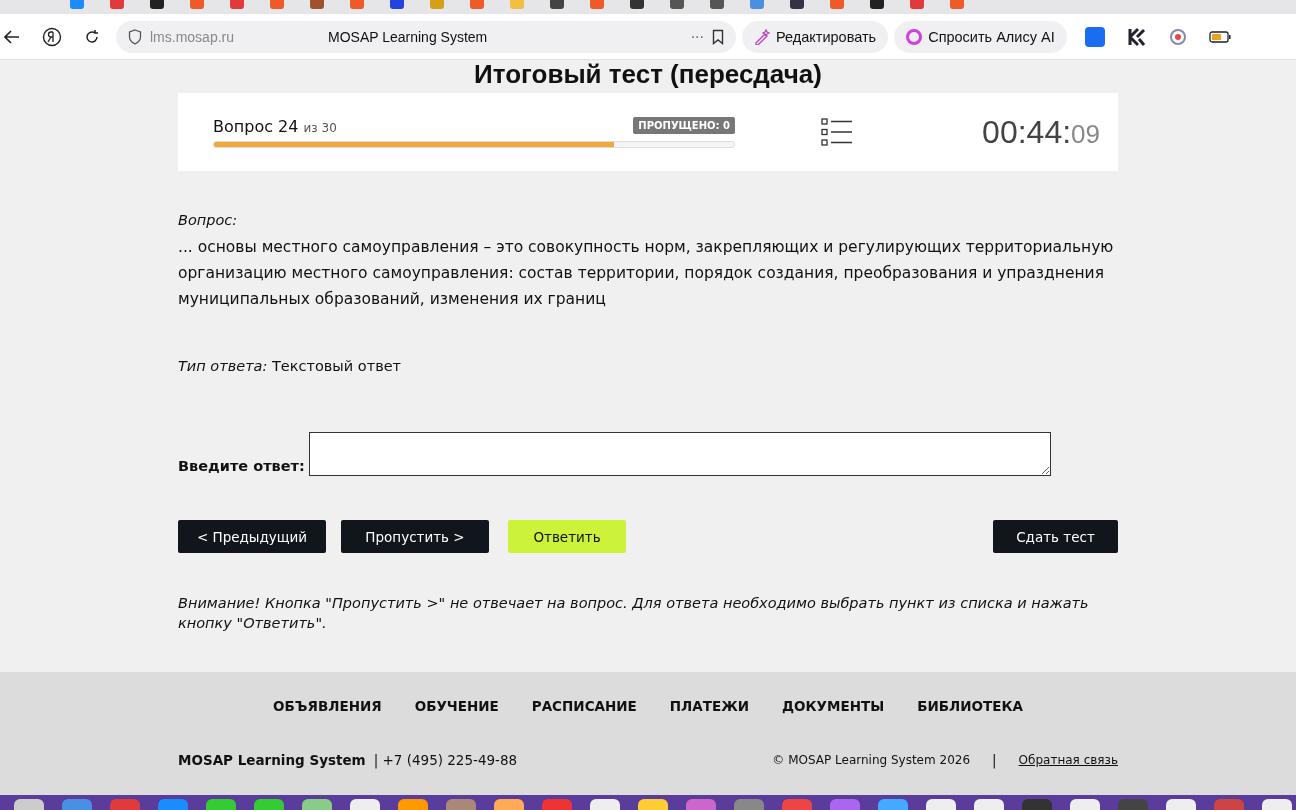  I want to click on nav-button: Пропустить >, so click(415, 536).